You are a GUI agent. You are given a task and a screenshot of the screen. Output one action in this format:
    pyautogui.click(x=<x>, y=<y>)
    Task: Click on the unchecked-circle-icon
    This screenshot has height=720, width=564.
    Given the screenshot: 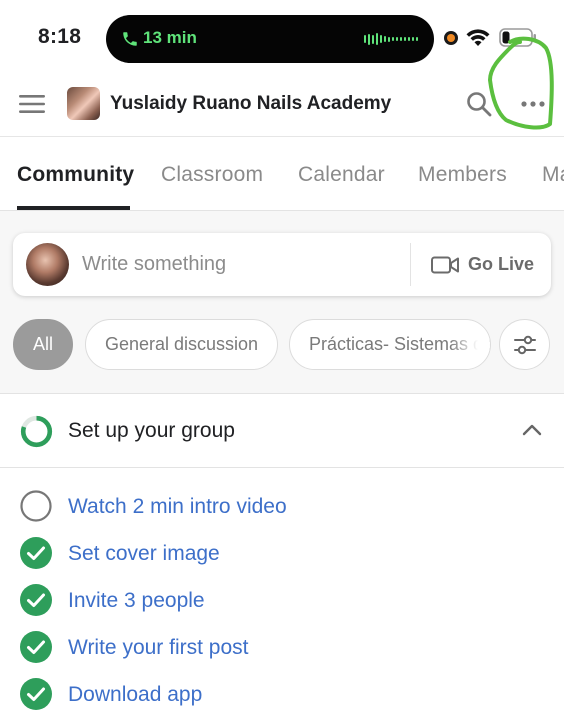 What is the action you would take?
    pyautogui.click(x=36, y=506)
    